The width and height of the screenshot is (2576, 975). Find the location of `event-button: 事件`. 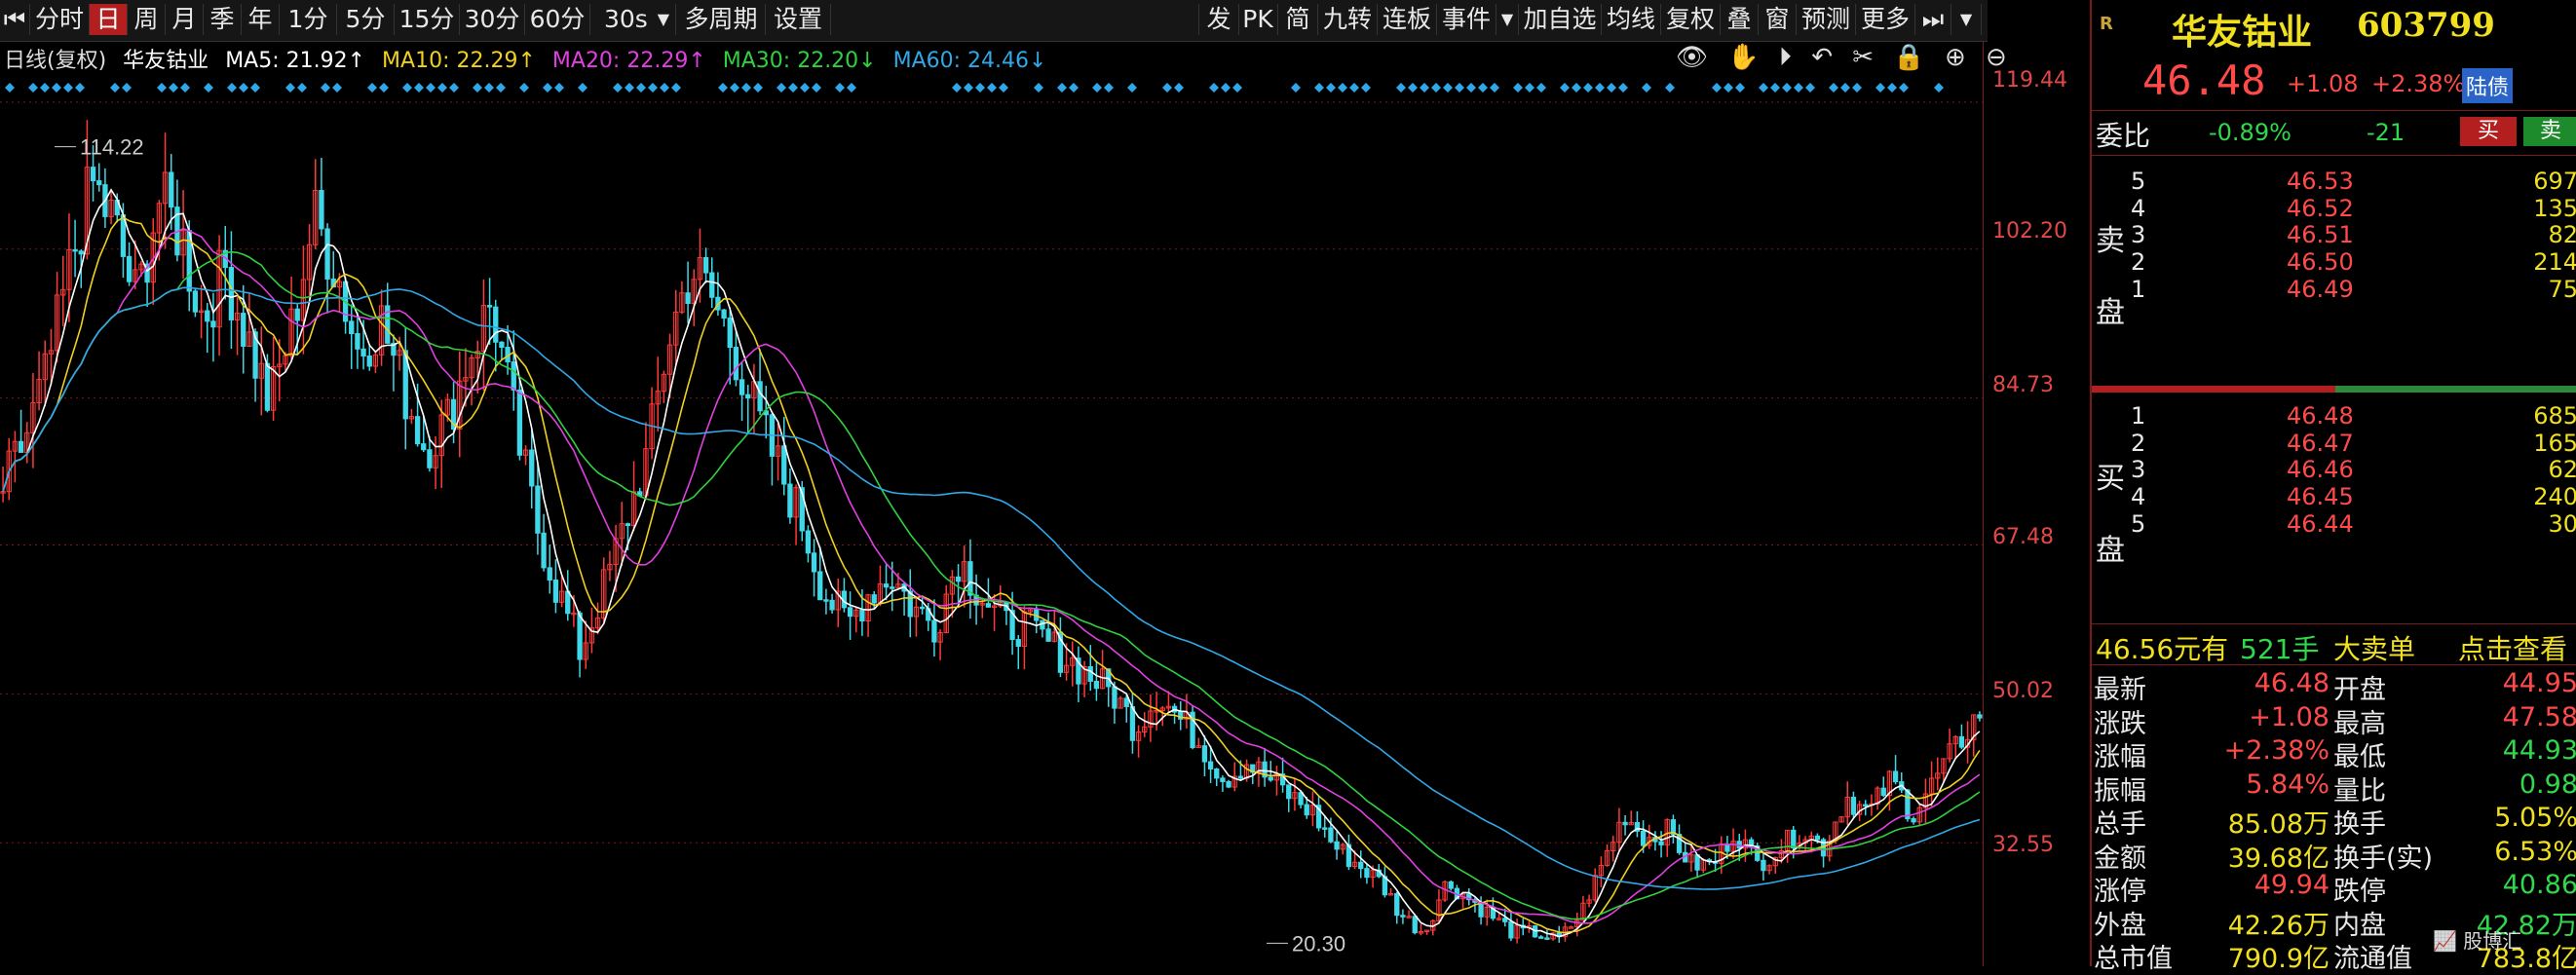

event-button: 事件 is located at coordinates (1466, 19).